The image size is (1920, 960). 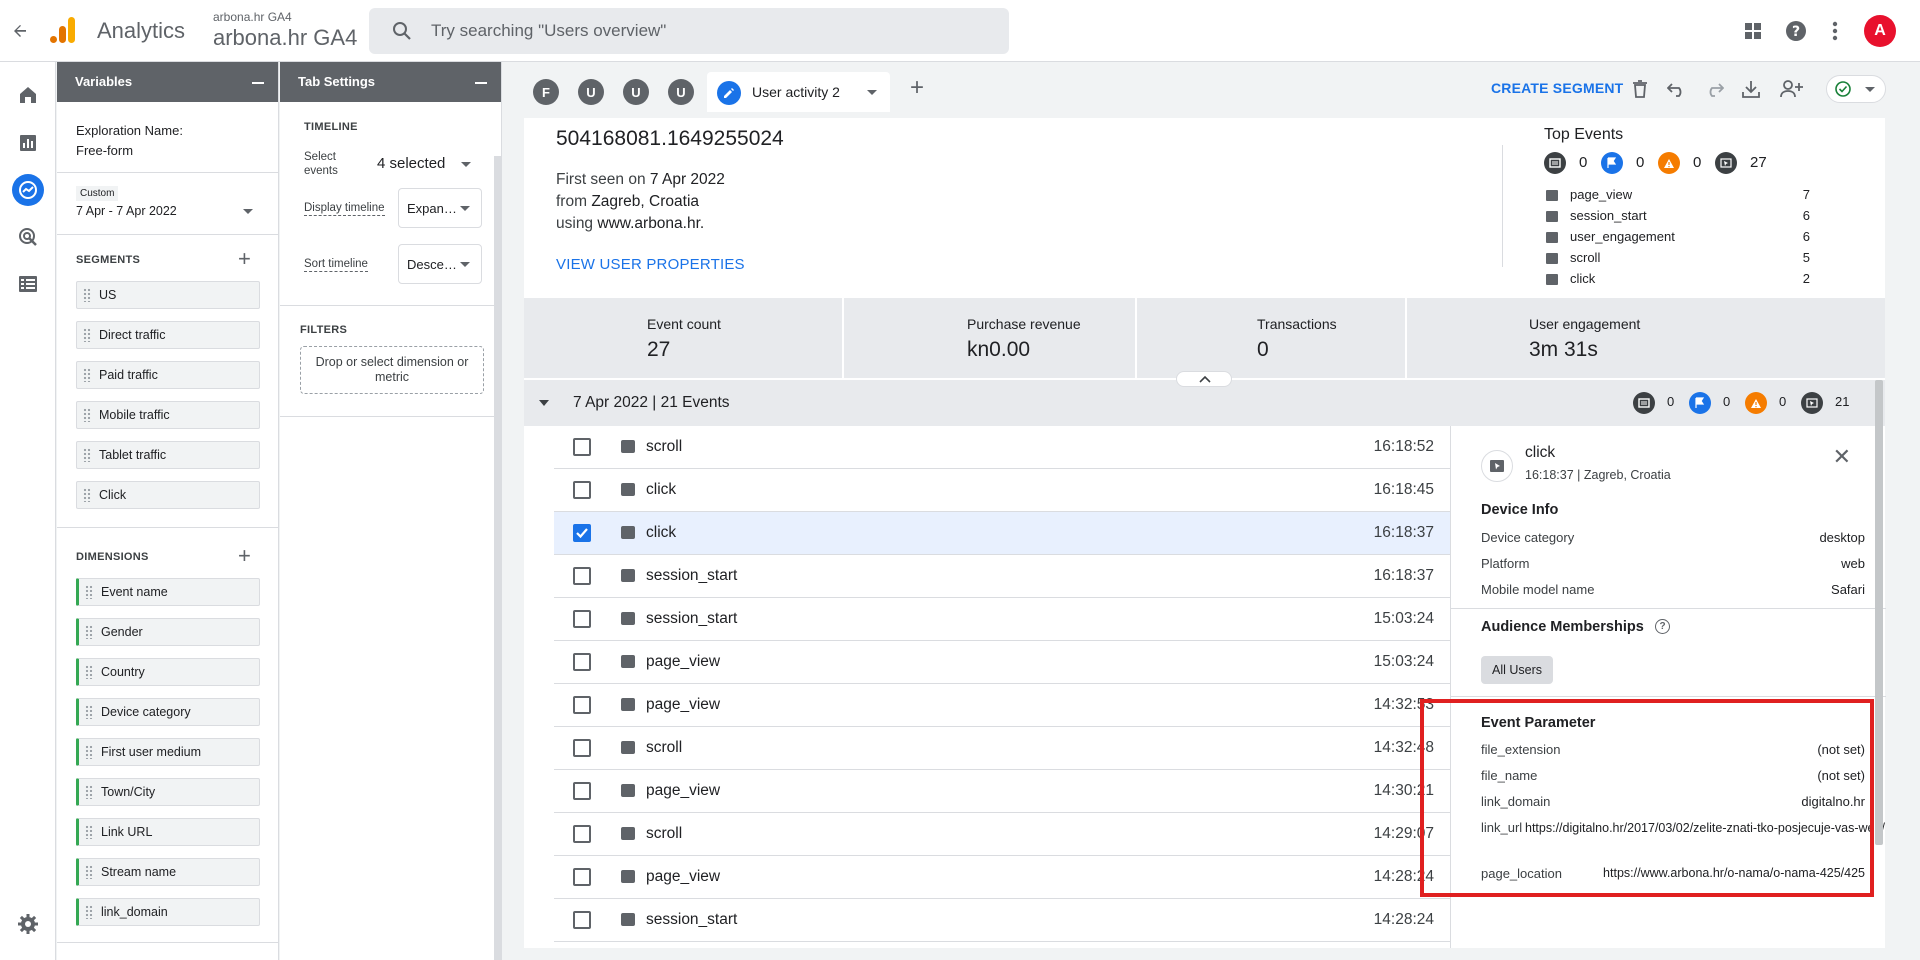 What do you see at coordinates (168, 872) in the screenshot?
I see `dimension-chip: Stream name` at bounding box center [168, 872].